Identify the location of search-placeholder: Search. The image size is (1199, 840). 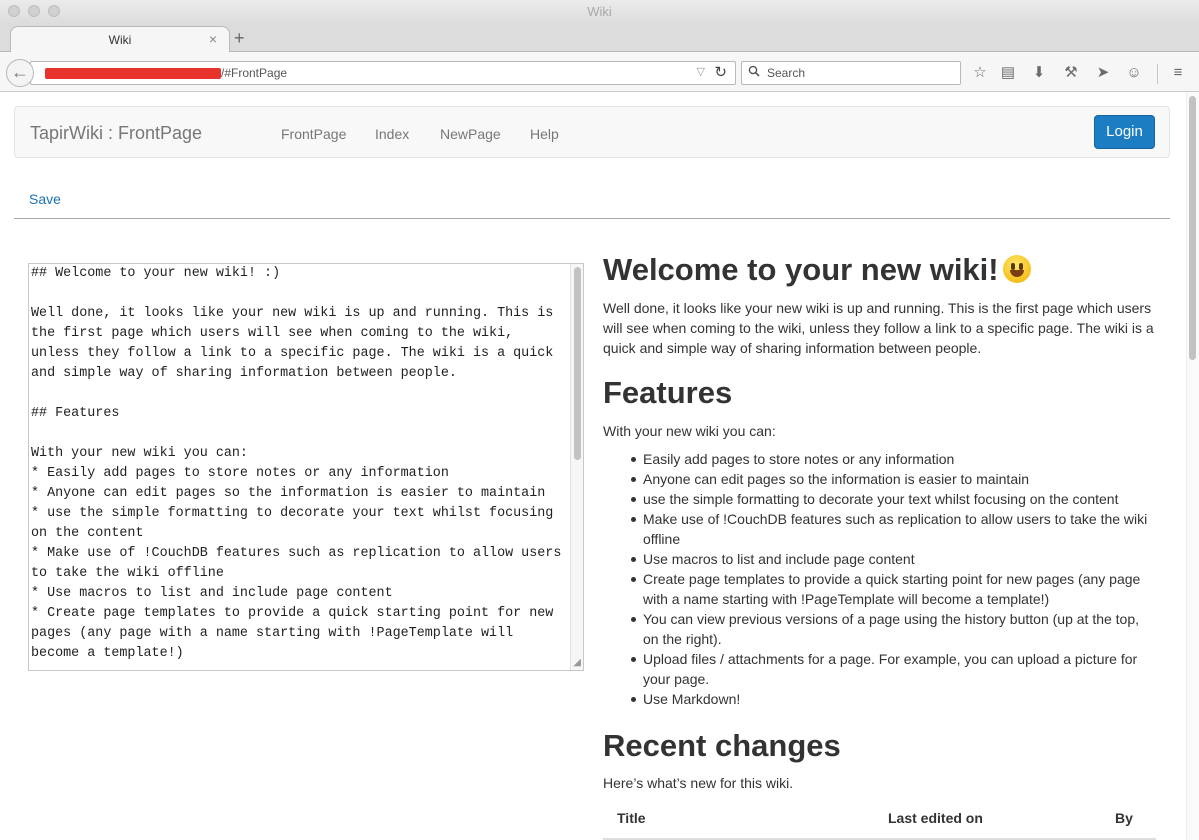
(786, 73).